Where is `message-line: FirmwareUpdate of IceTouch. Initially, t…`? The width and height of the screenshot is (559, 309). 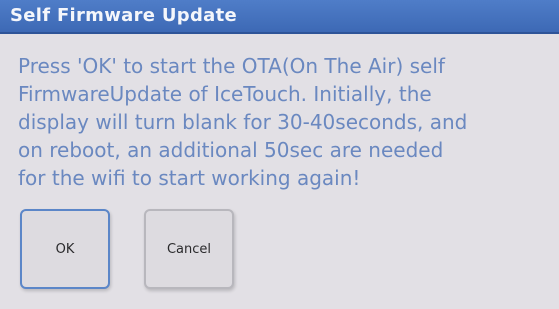
message-line: FirmwareUpdate of IceTouch. Initially, t… is located at coordinates (225, 94).